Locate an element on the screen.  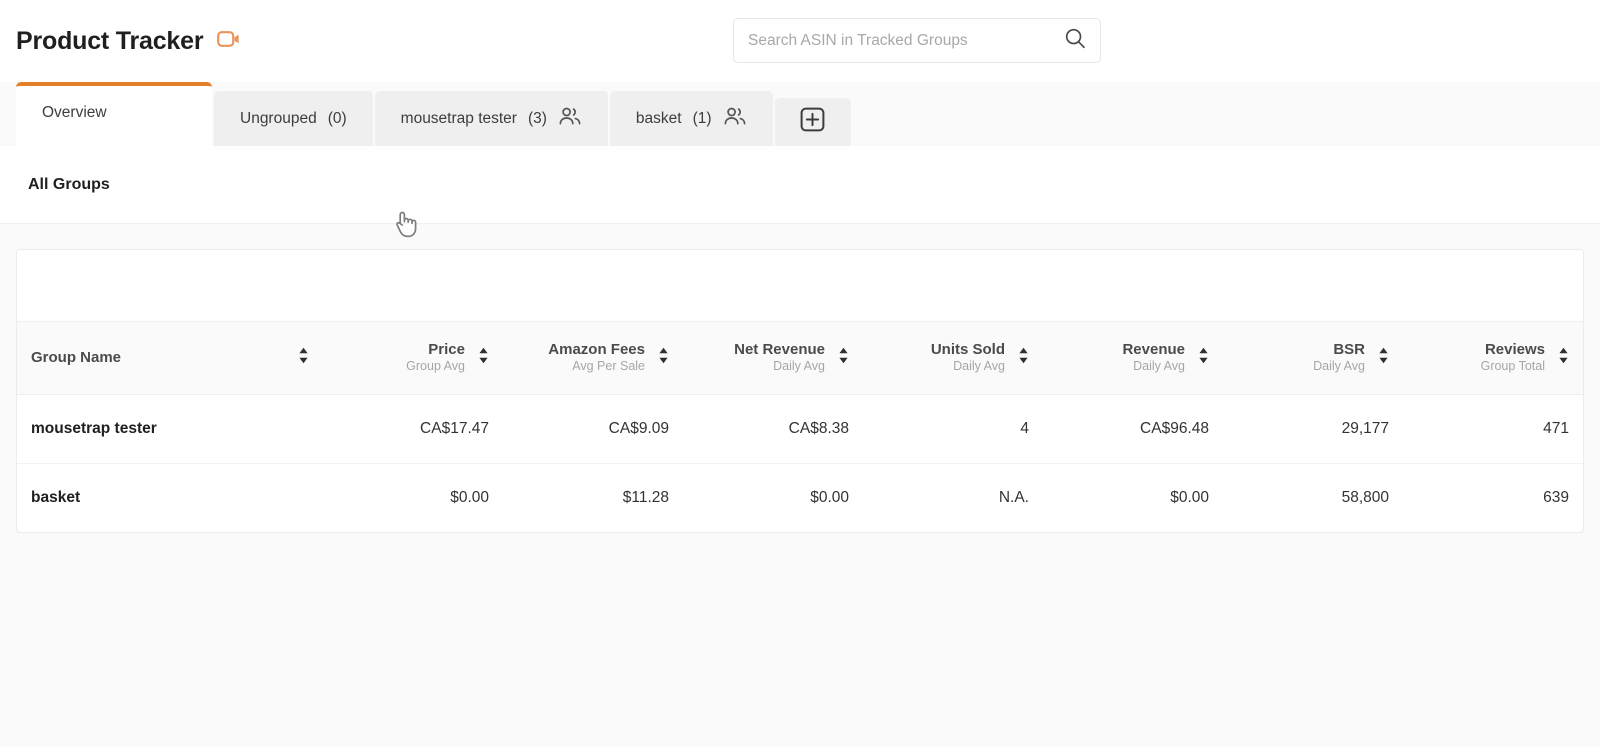
tab-basket: basket (1) is located at coordinates (691, 118).